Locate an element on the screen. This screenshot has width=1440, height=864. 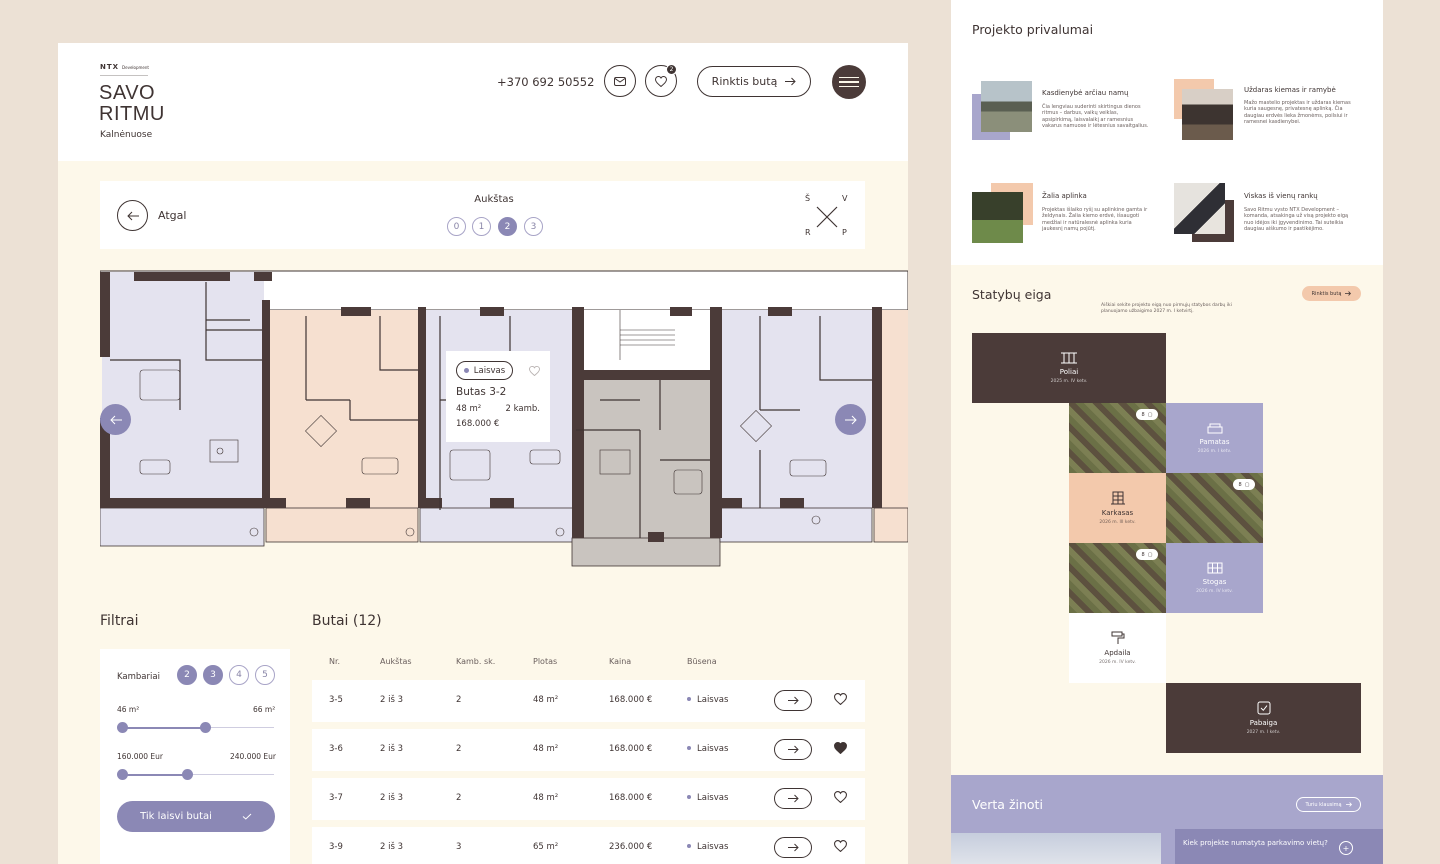
col-floor: Aukštas is located at coordinates (396, 661).